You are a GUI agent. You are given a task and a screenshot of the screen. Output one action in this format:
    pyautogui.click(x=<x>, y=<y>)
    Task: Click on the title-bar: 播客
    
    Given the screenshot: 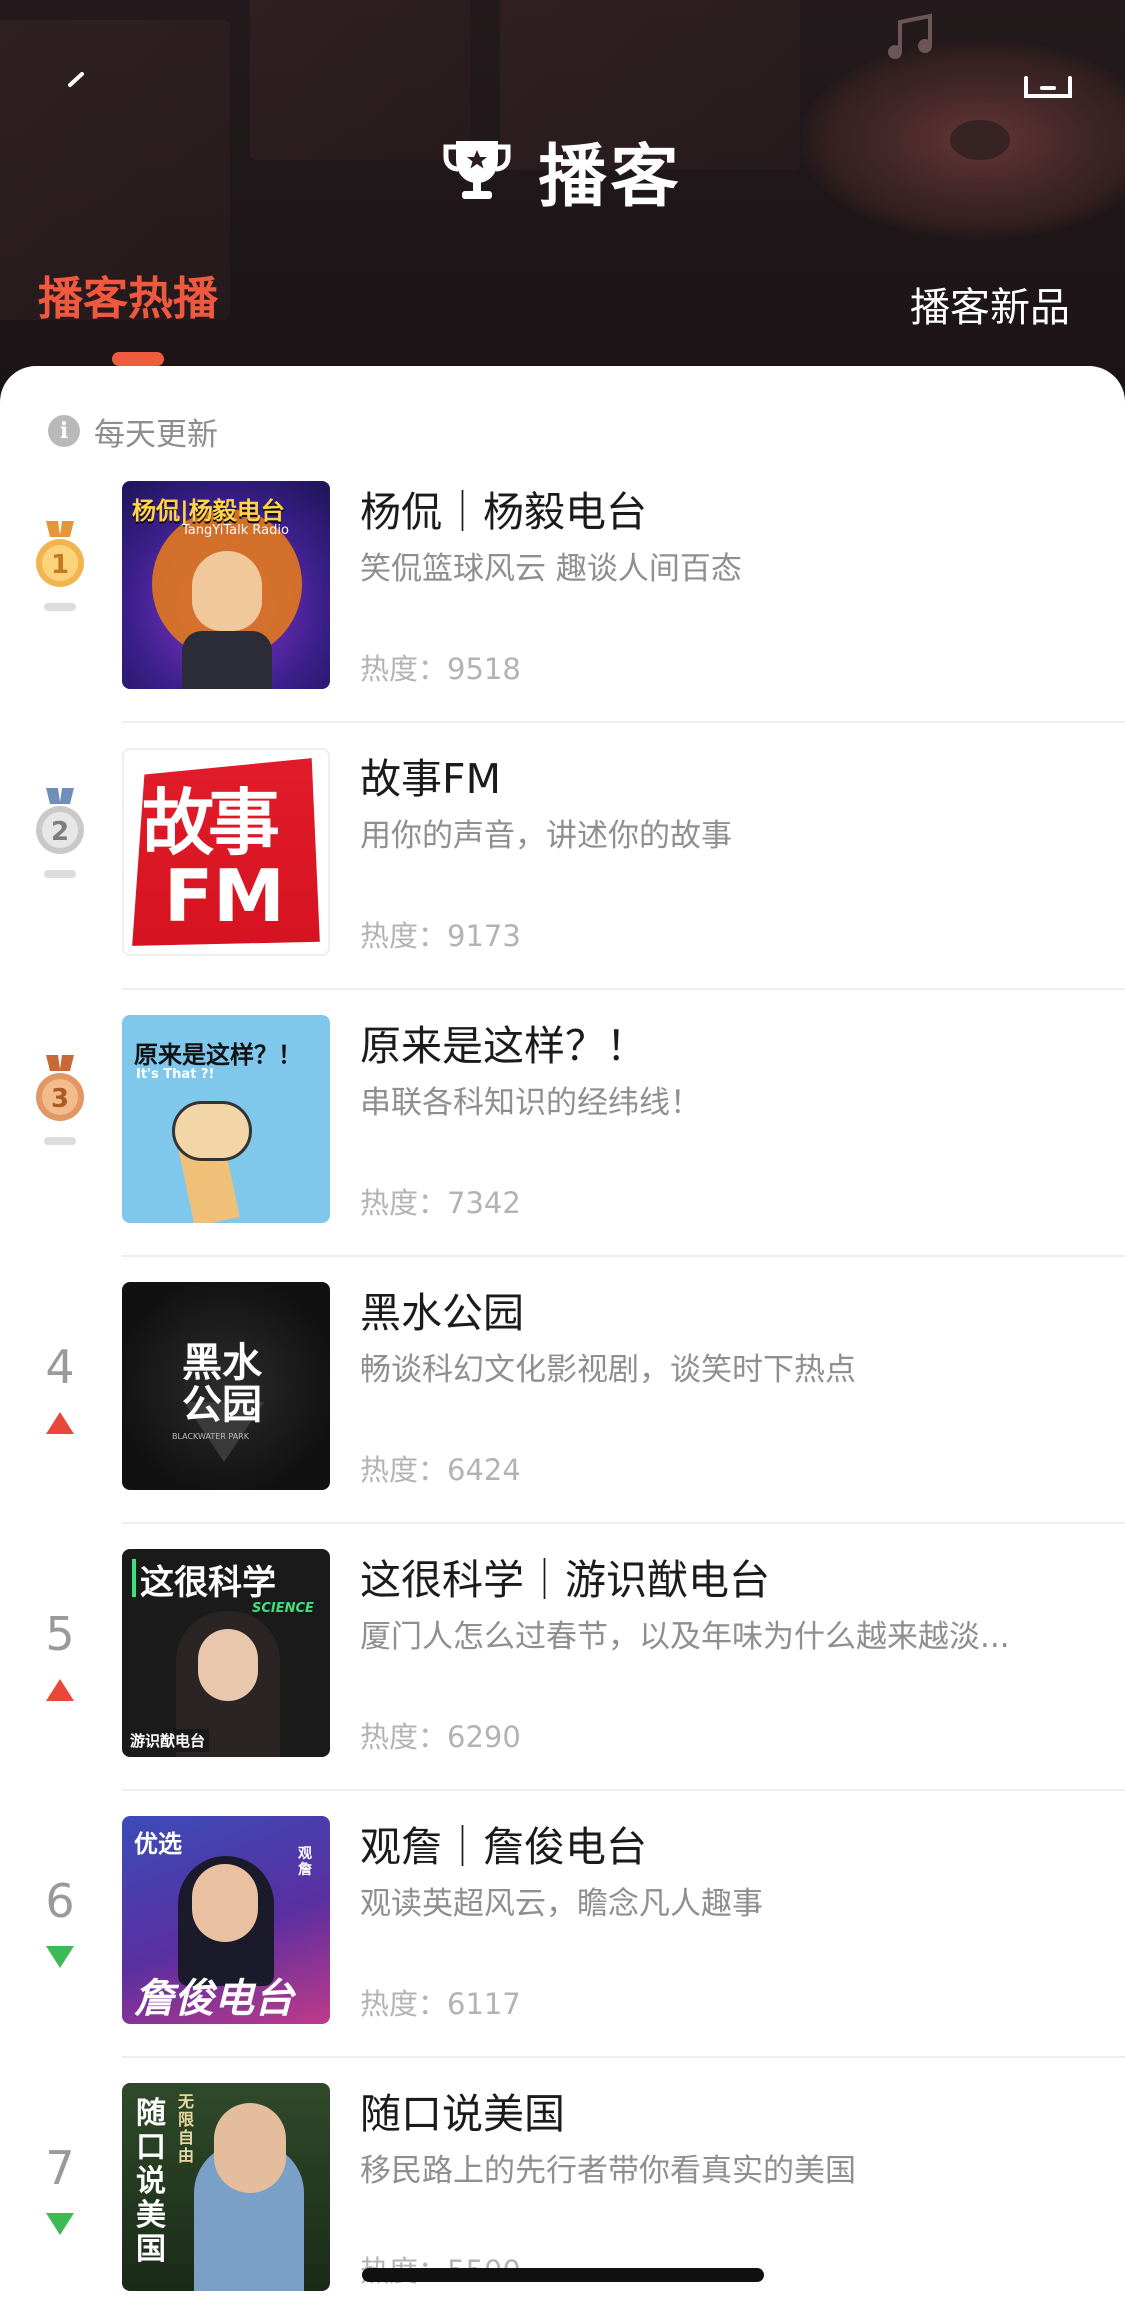 What is the action you would take?
    pyautogui.click(x=562, y=170)
    